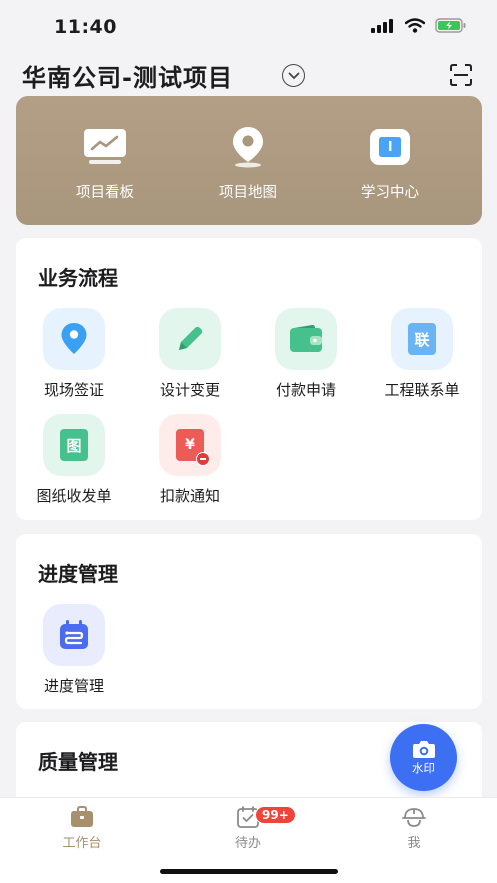 The image size is (497, 883). What do you see at coordinates (203, 459) in the screenshot?
I see `minus-badge-icon` at bounding box center [203, 459].